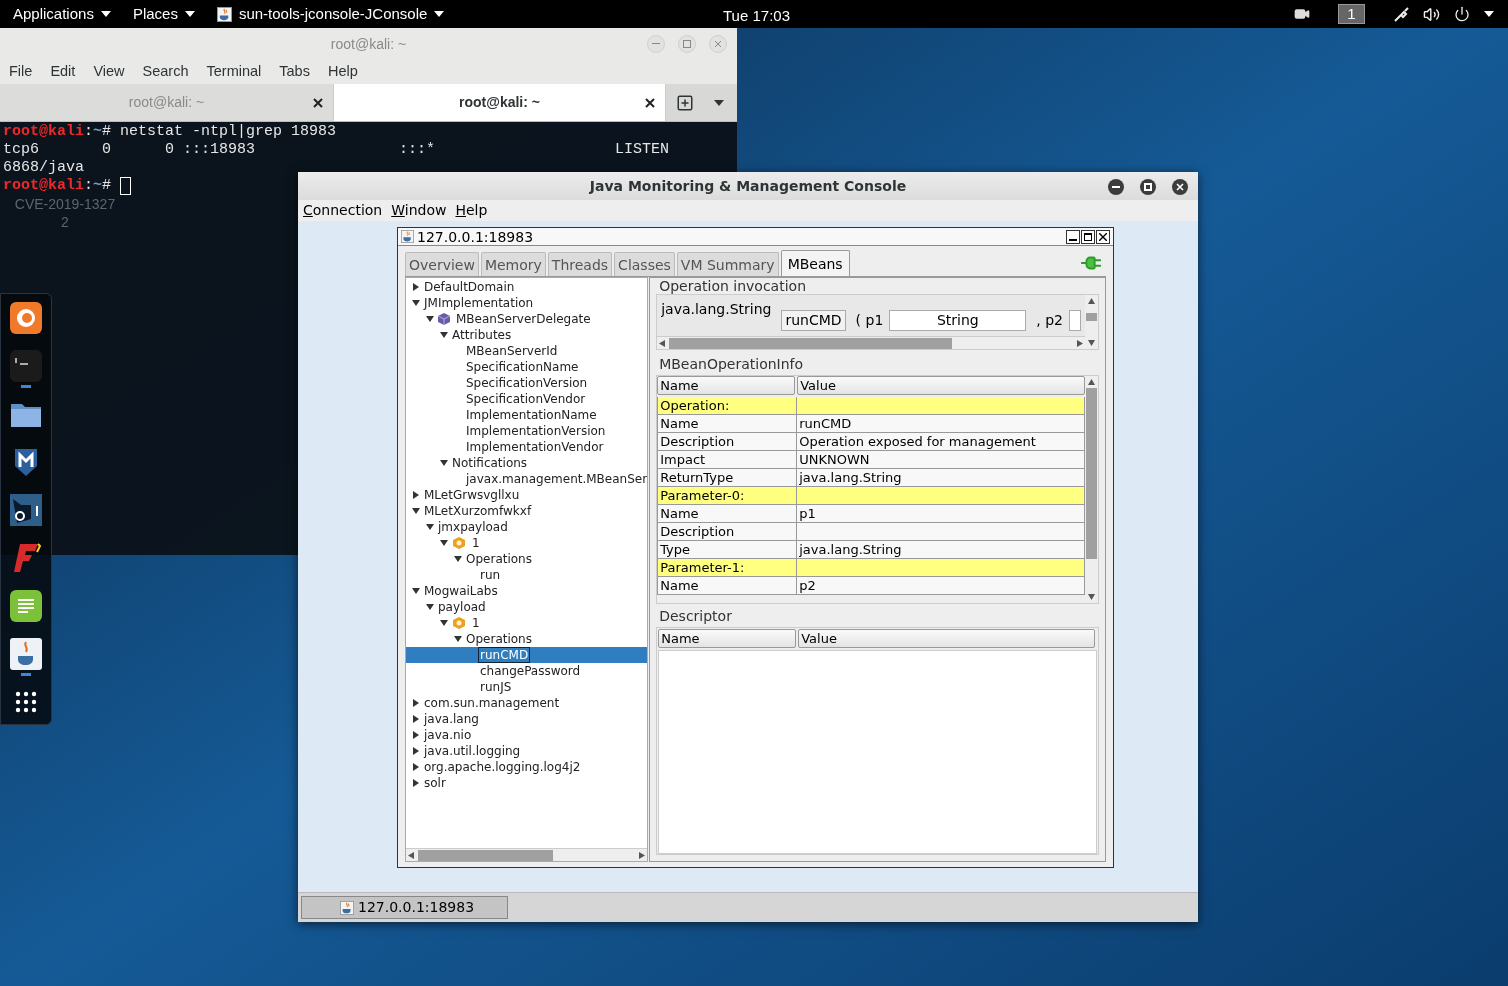 This screenshot has width=1508, height=986. I want to click on dock-launcher, so click(26, 657).